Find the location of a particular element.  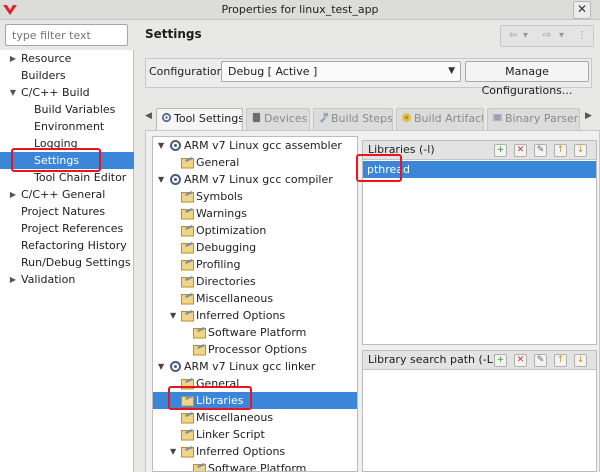

library-search-path-title: Library search path (-L) is located at coordinates (433, 359).